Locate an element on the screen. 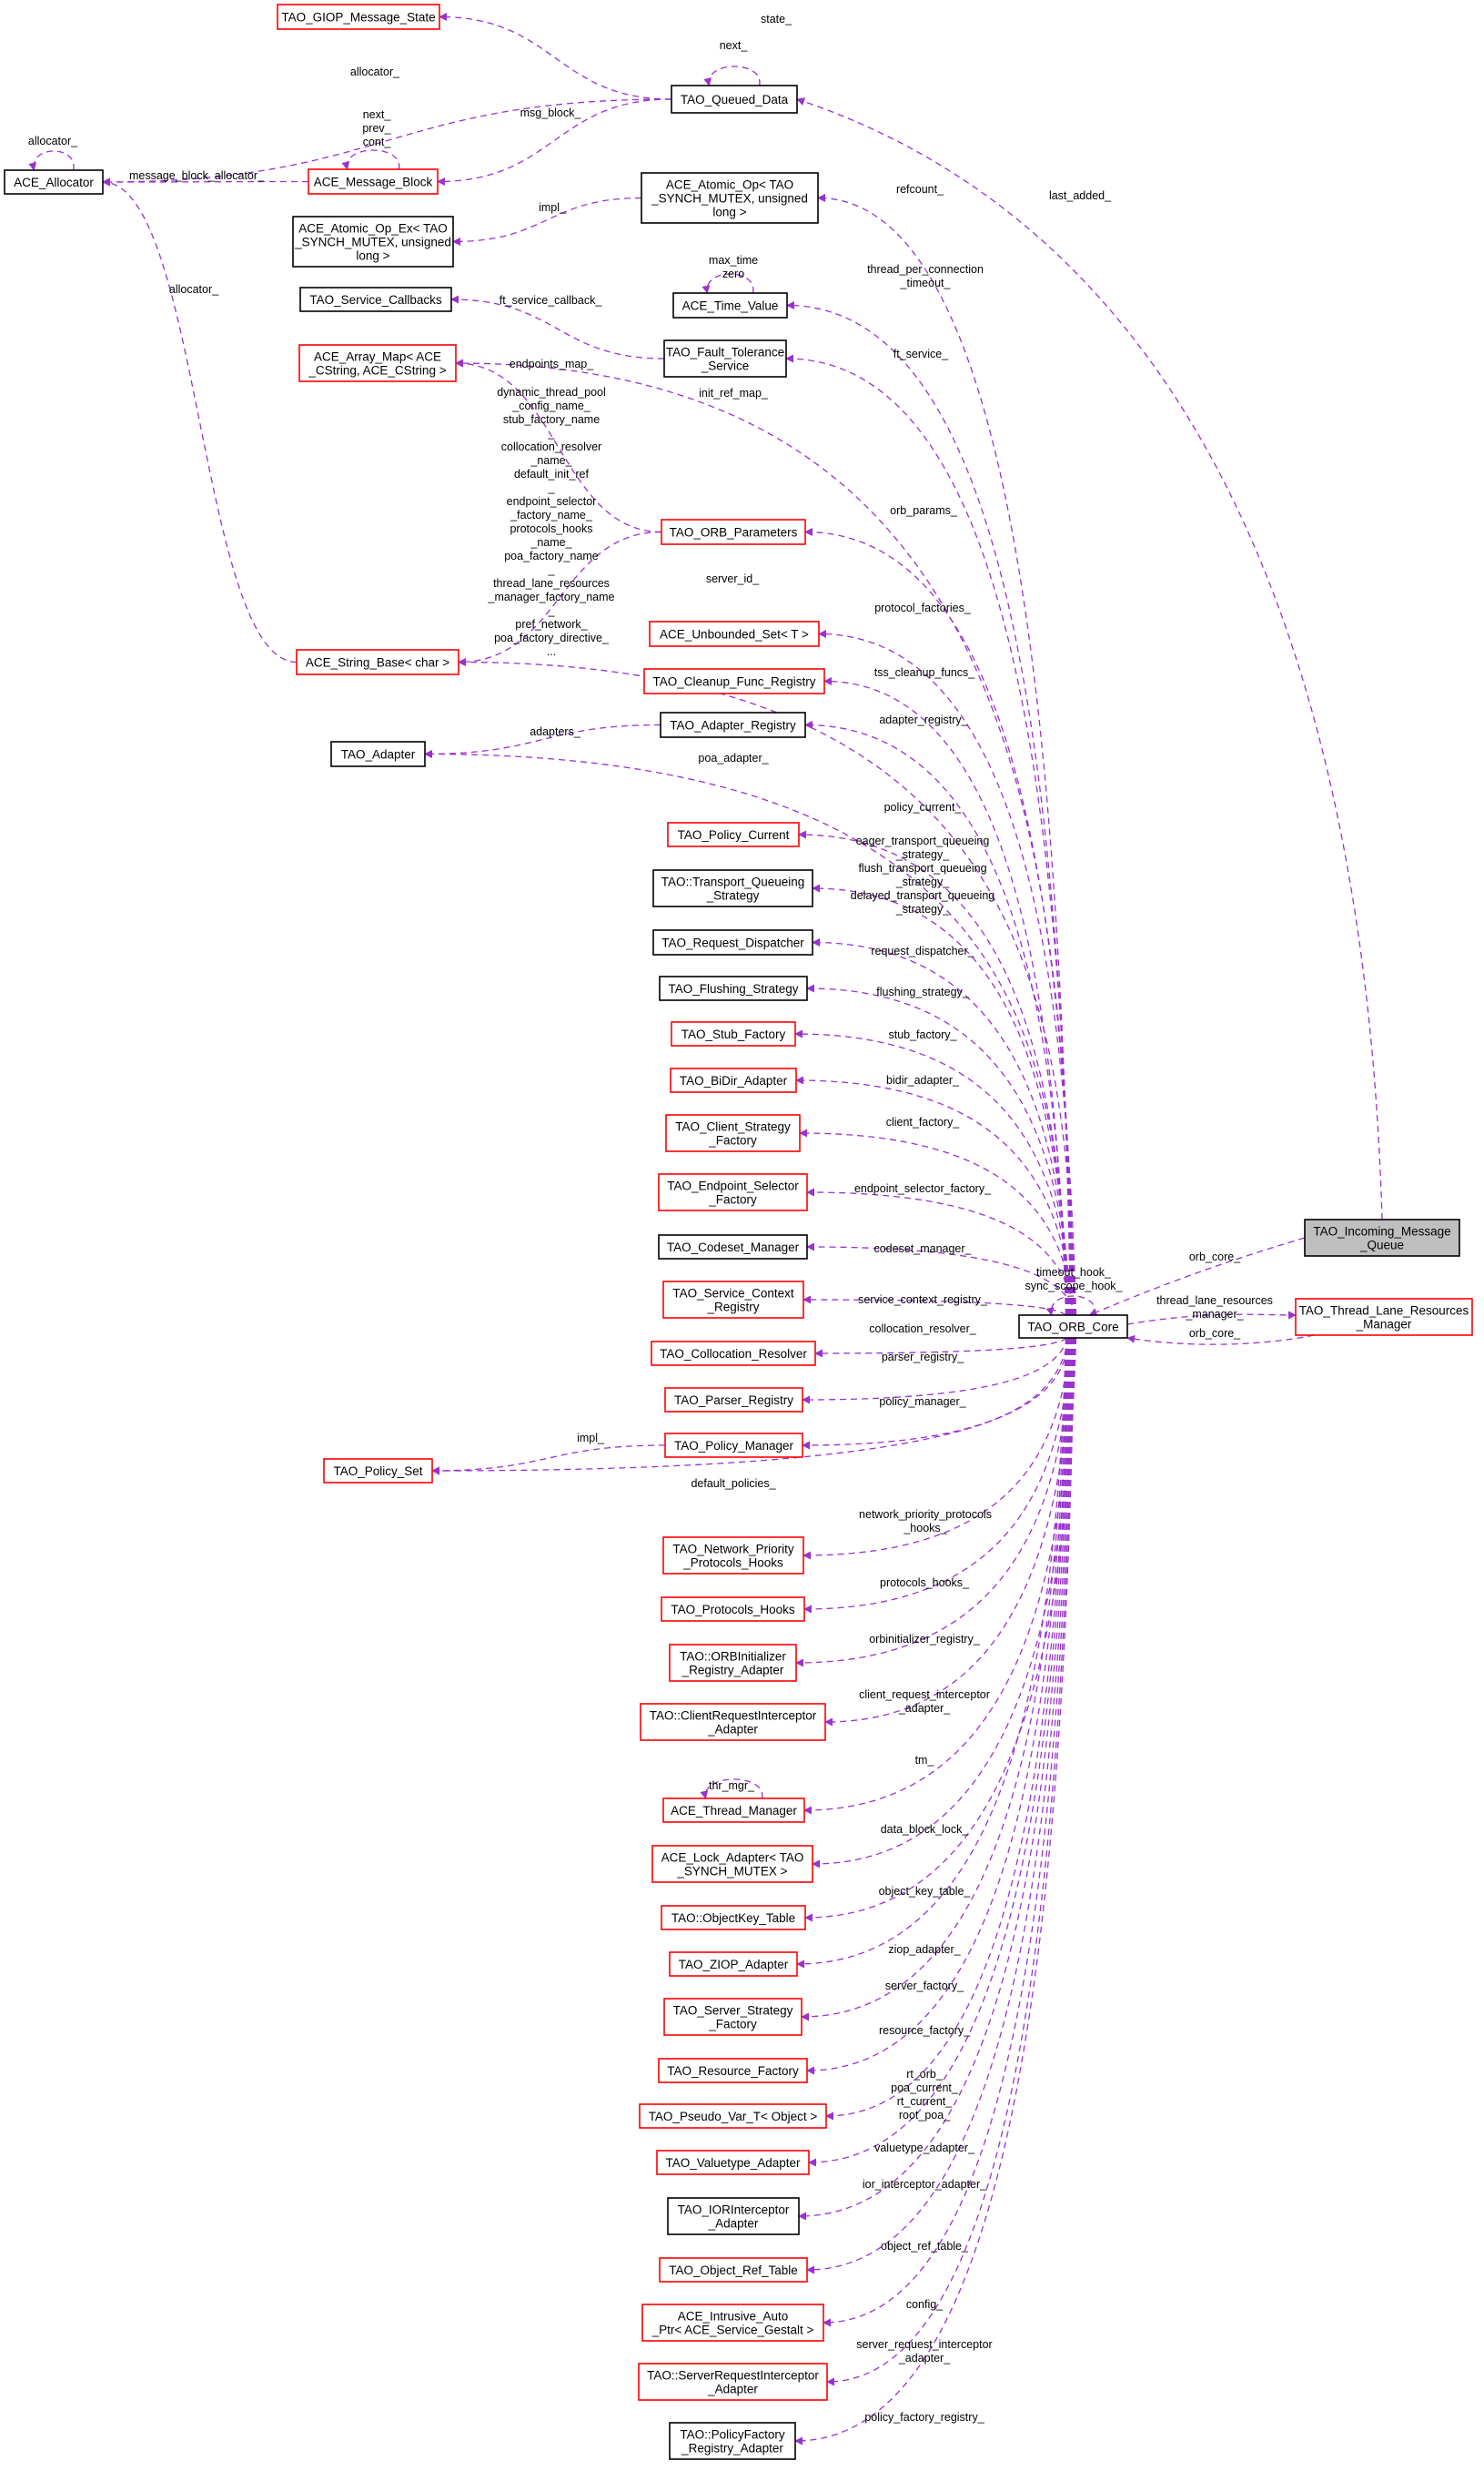  class-node-endpointsf: TAO_Endpoint_Selector_Factory is located at coordinates (733, 1192).